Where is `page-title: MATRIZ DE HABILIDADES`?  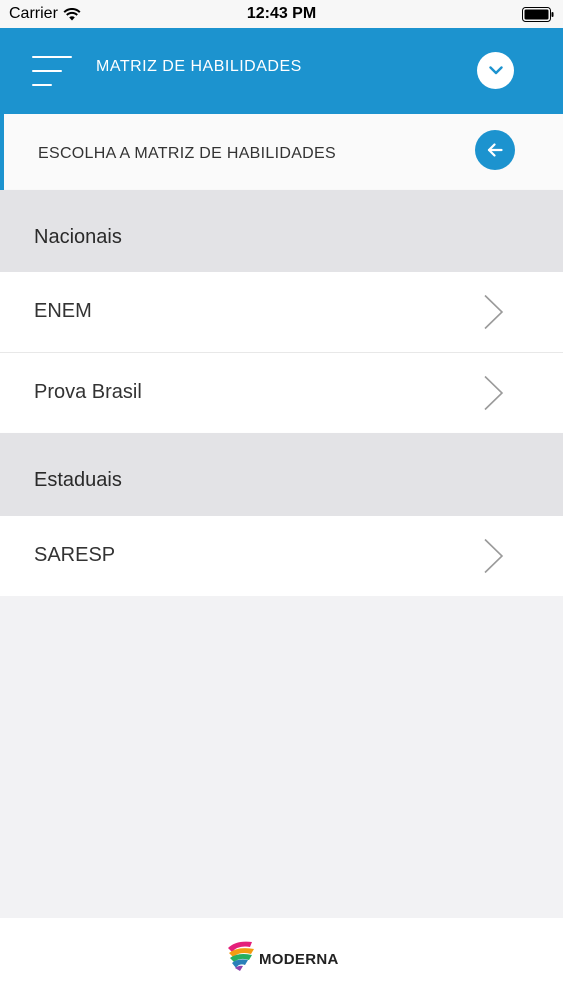 page-title: MATRIZ DE HABILIDADES is located at coordinates (199, 66).